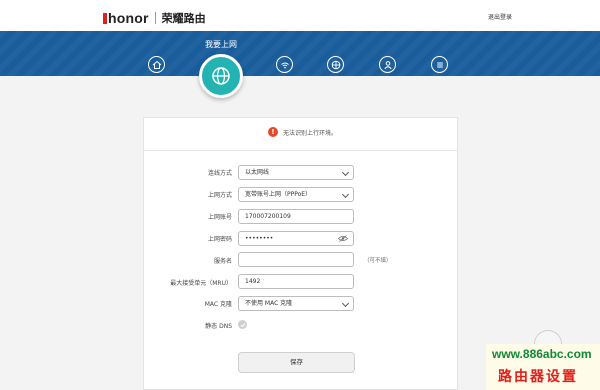 This screenshot has width=600, height=390. I want to click on wifi-icon, so click(284, 64).